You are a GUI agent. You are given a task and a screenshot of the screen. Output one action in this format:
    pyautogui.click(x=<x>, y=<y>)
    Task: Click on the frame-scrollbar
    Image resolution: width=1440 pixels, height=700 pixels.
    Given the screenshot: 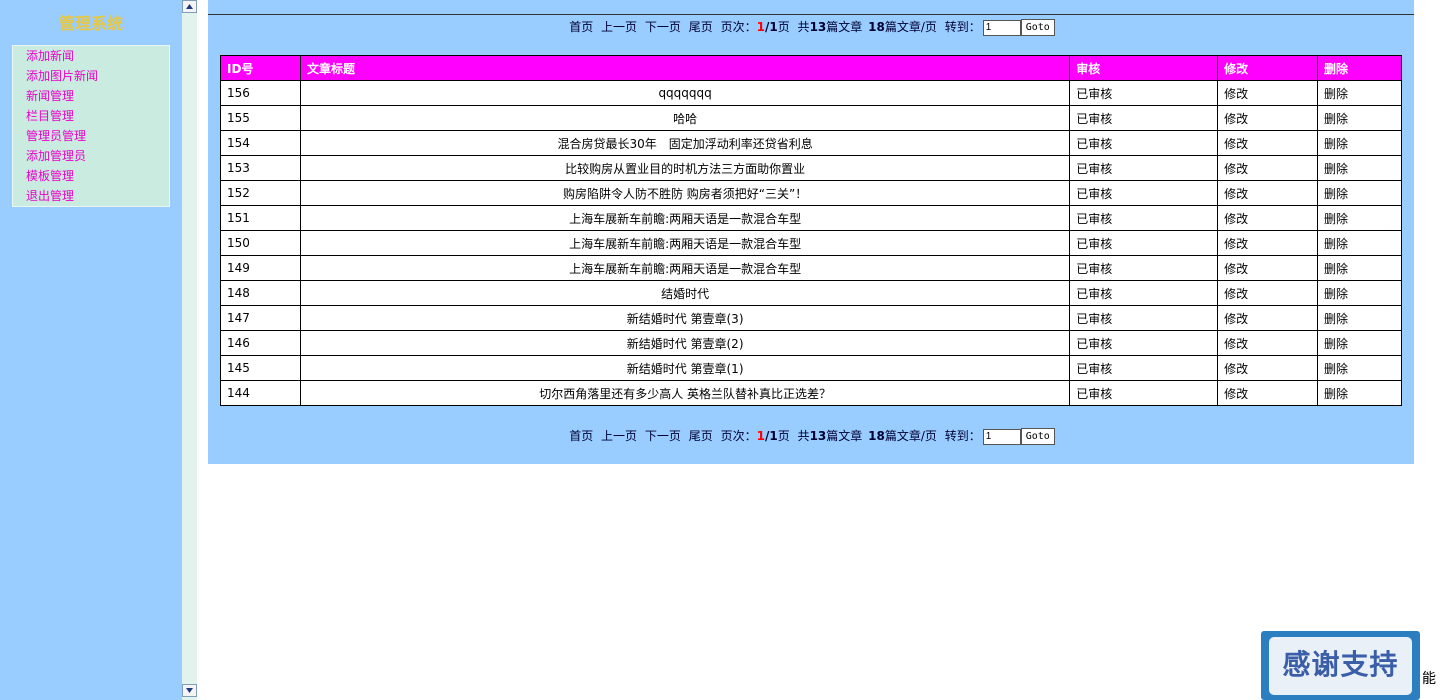 What is the action you would take?
    pyautogui.click(x=189, y=350)
    